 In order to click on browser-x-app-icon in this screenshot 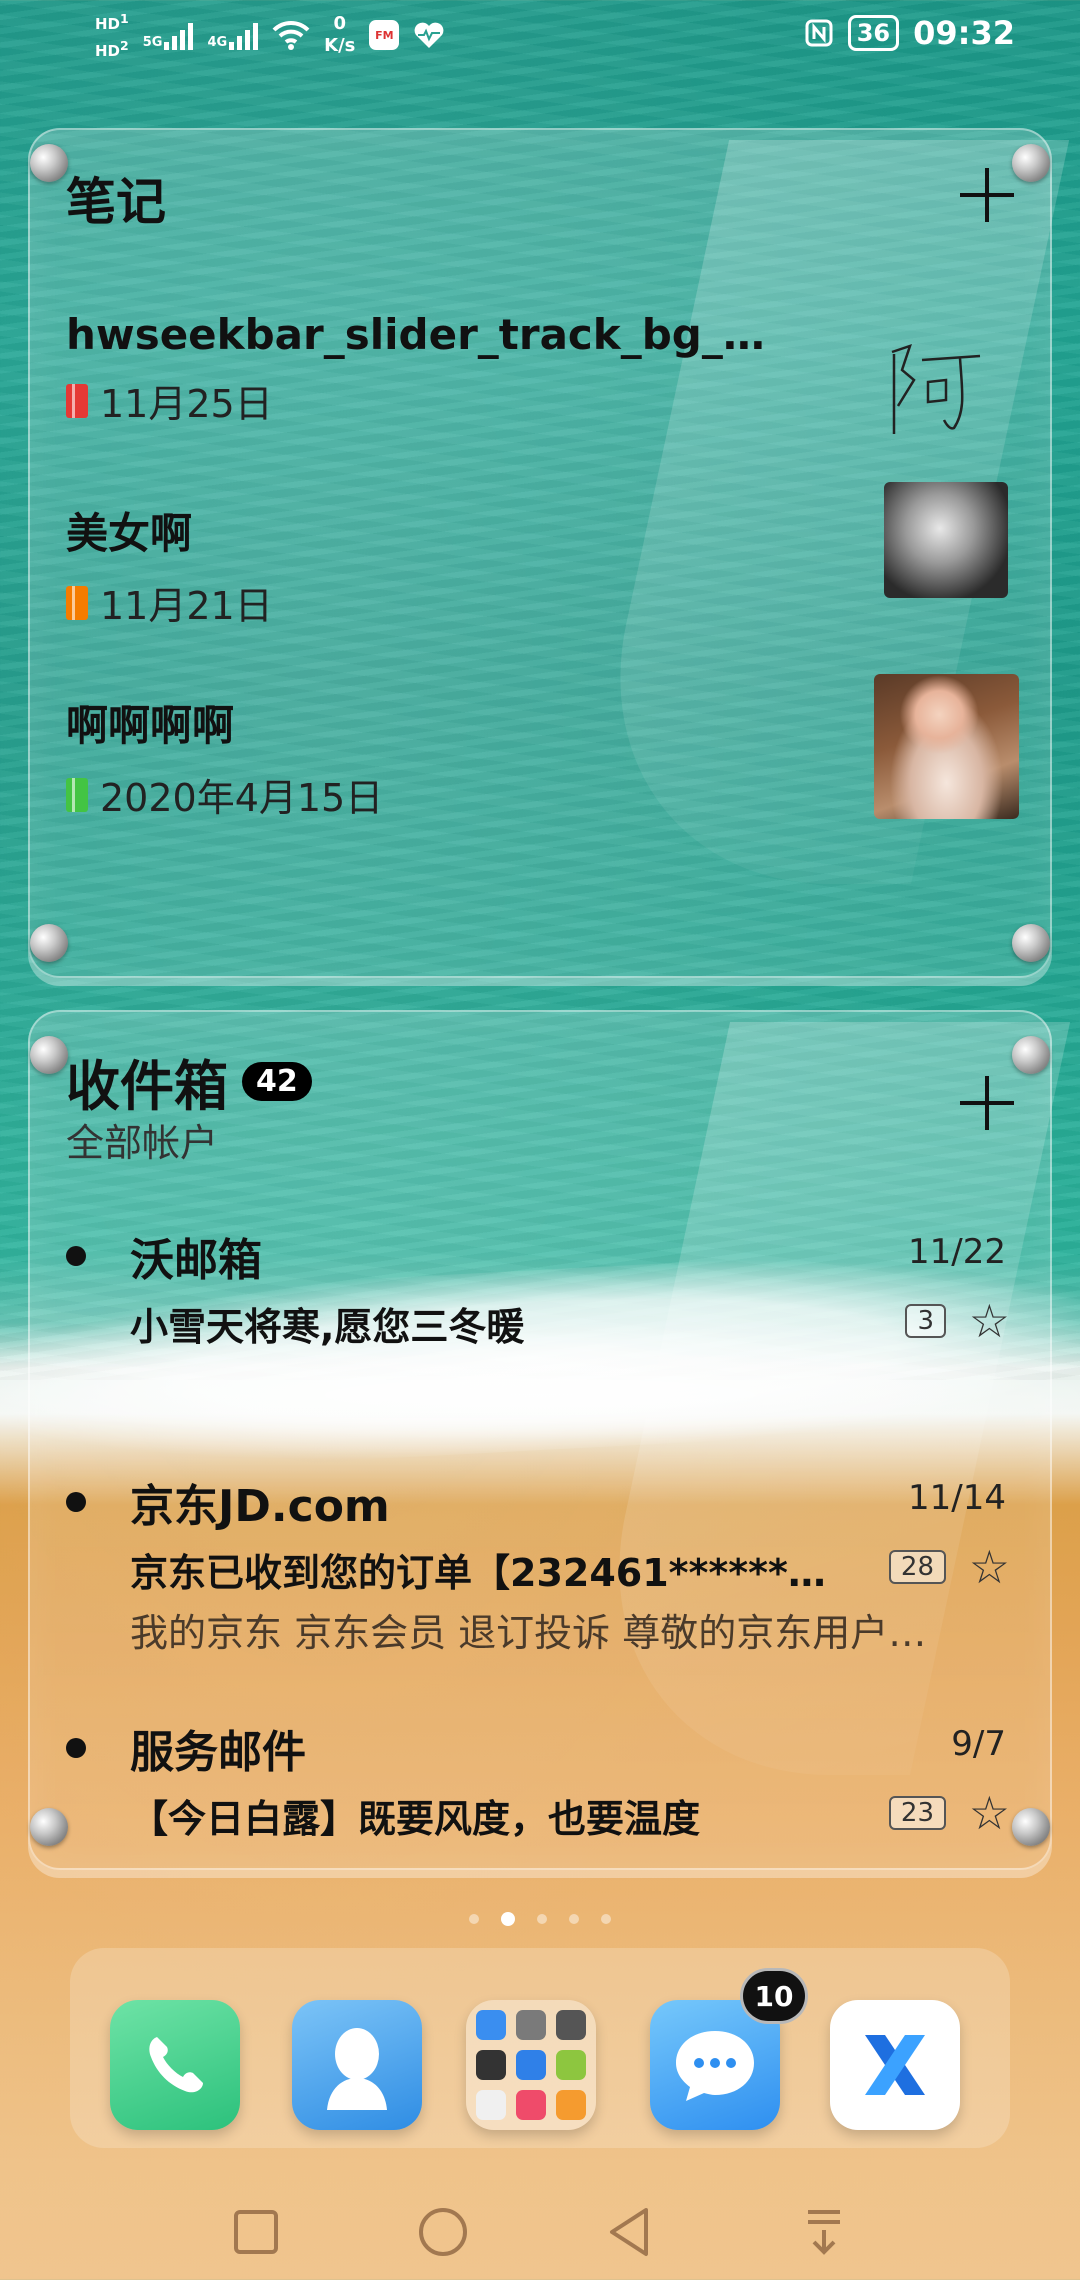, I will do `click(895, 2065)`.